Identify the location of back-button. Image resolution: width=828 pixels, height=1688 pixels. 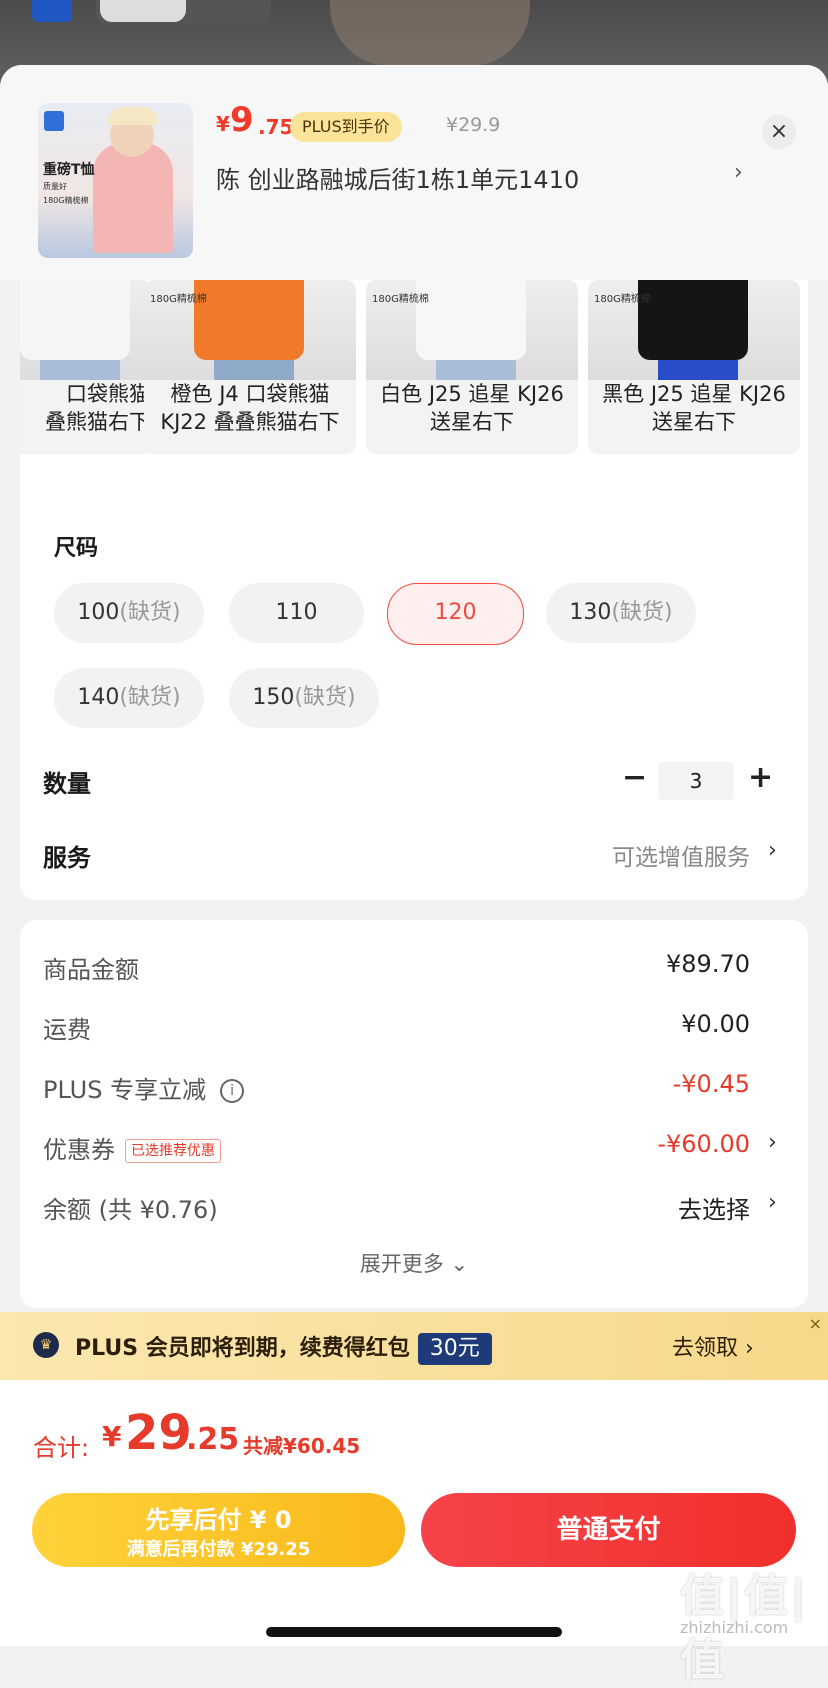
(52, 11).